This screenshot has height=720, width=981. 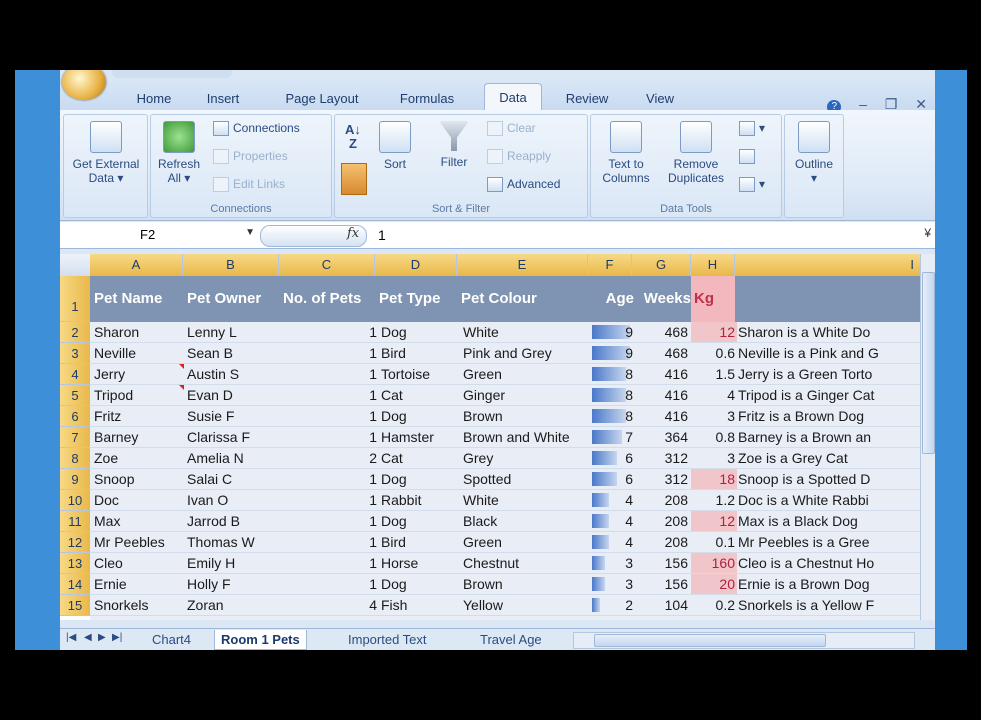 What do you see at coordinates (382, 235) in the screenshot?
I see `formula-input: 1` at bounding box center [382, 235].